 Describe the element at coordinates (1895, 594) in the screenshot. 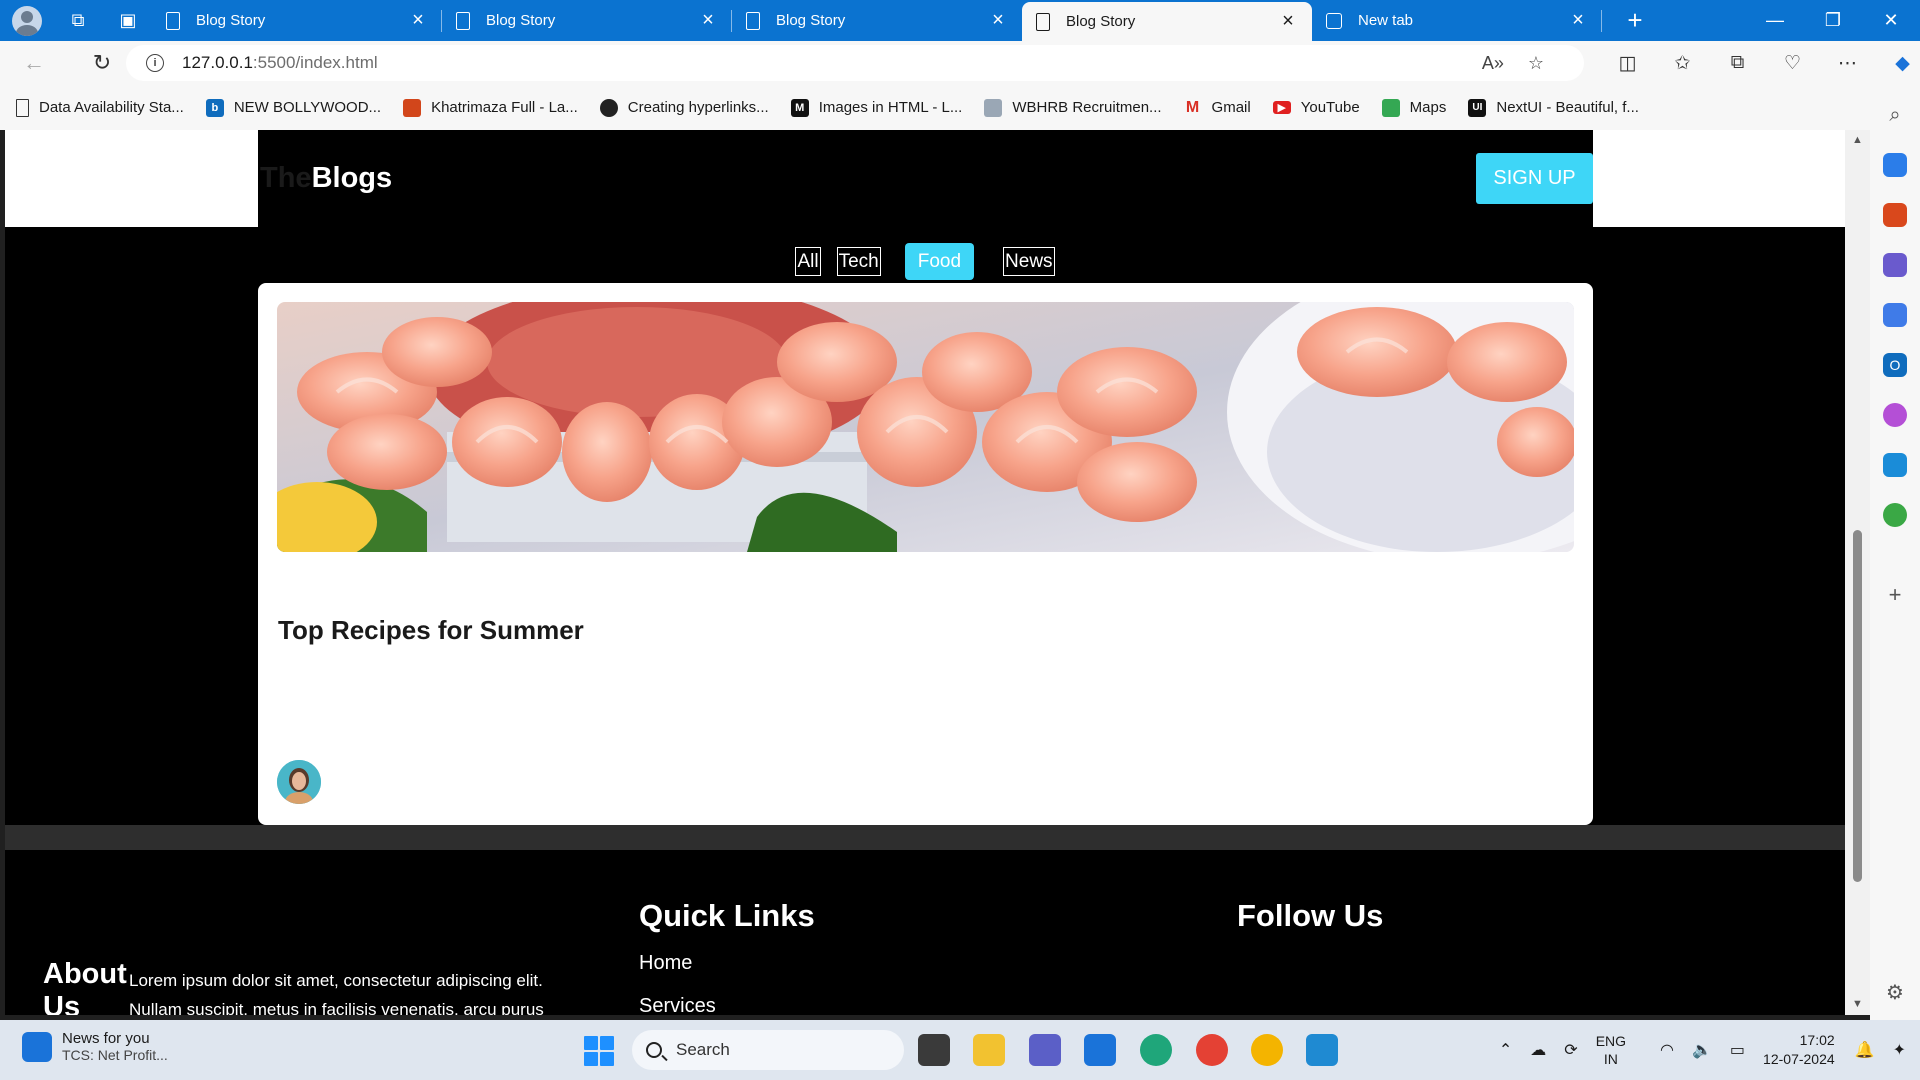

I see `add-icon: +` at that location.